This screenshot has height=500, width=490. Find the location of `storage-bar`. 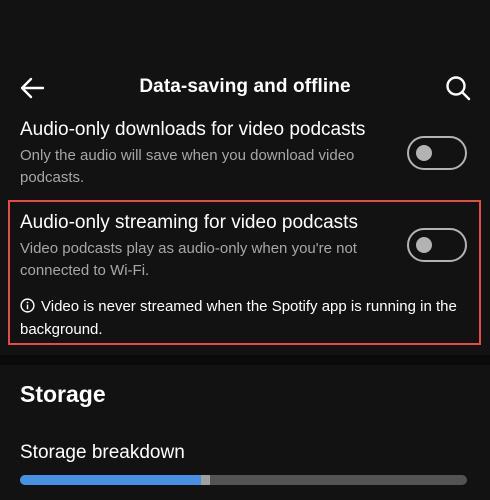

storage-bar is located at coordinates (243, 480).